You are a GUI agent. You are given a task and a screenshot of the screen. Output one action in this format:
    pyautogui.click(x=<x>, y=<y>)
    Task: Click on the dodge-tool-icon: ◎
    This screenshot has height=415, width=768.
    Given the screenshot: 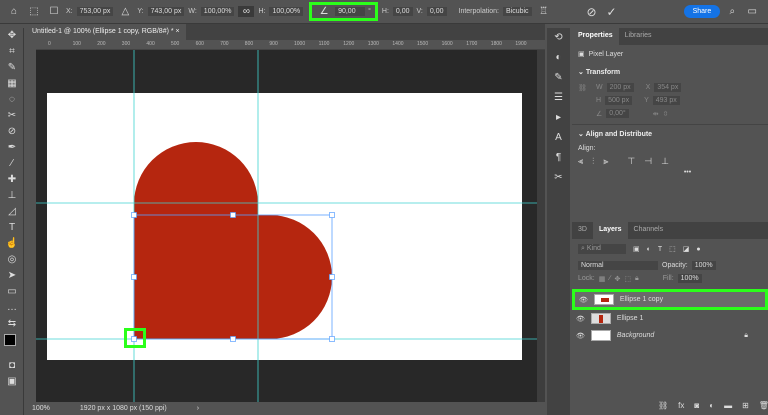 What is the action you would take?
    pyautogui.click(x=12, y=260)
    